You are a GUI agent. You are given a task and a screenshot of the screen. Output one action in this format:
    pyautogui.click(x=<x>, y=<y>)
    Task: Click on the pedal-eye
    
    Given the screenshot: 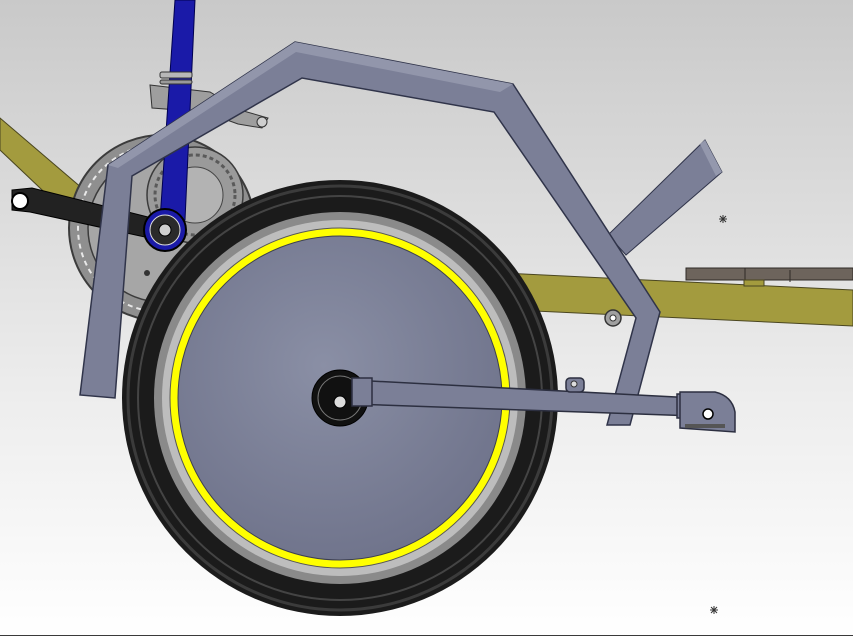 What is the action you would take?
    pyautogui.click(x=20, y=201)
    